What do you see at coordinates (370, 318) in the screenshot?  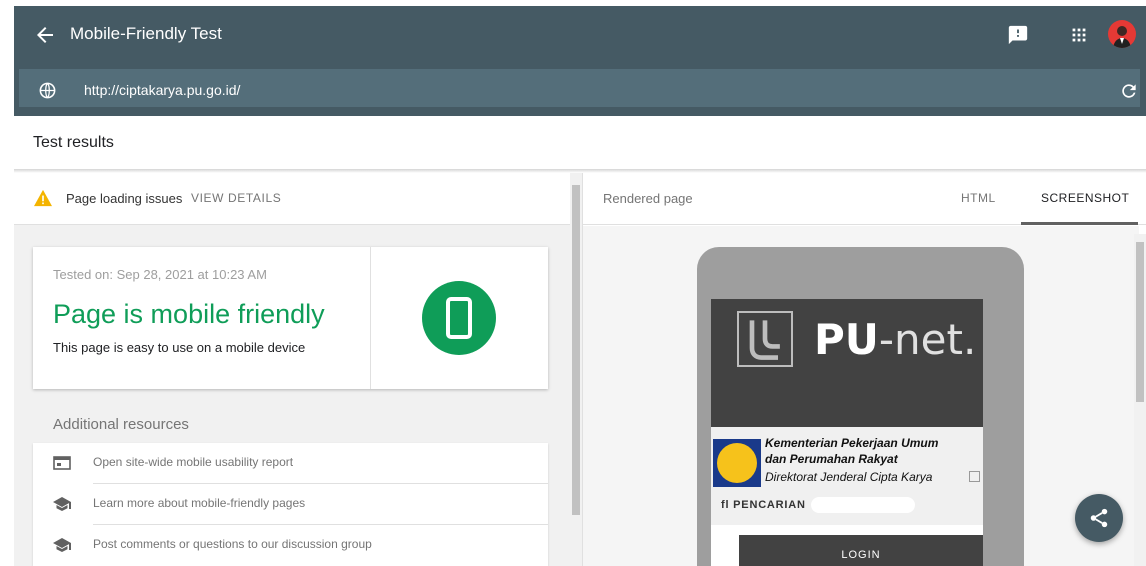 I see `card-divider` at bounding box center [370, 318].